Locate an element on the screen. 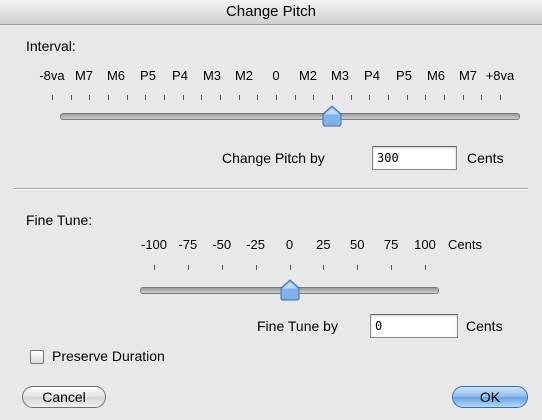 This screenshot has height=420, width=542. interval-tick-label: +8va is located at coordinates (500, 75).